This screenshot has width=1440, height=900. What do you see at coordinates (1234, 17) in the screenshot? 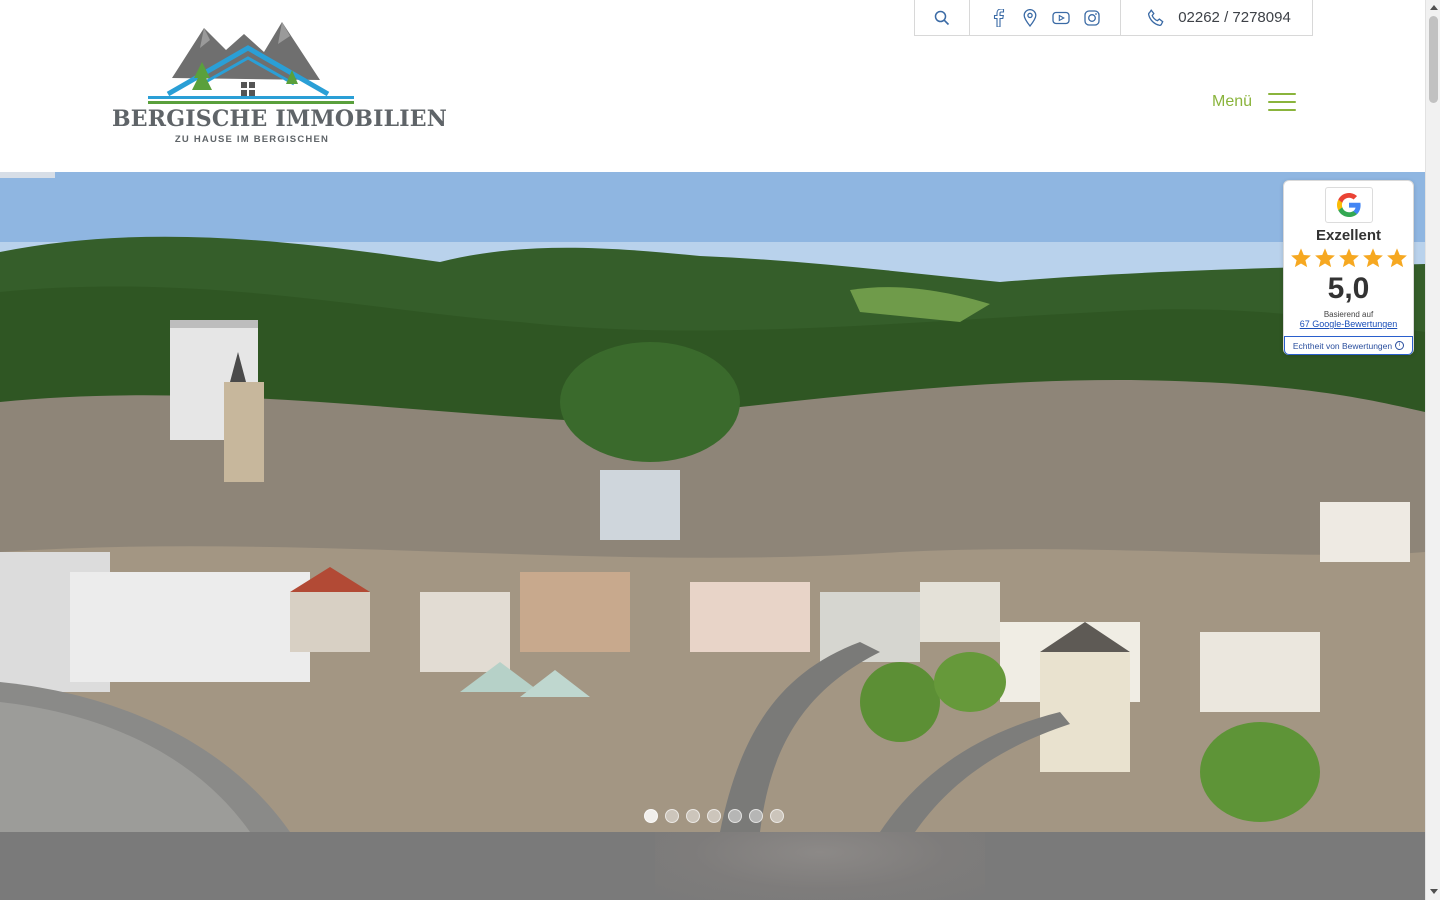
I see `phone-number: 02262 / 7278094` at bounding box center [1234, 17].